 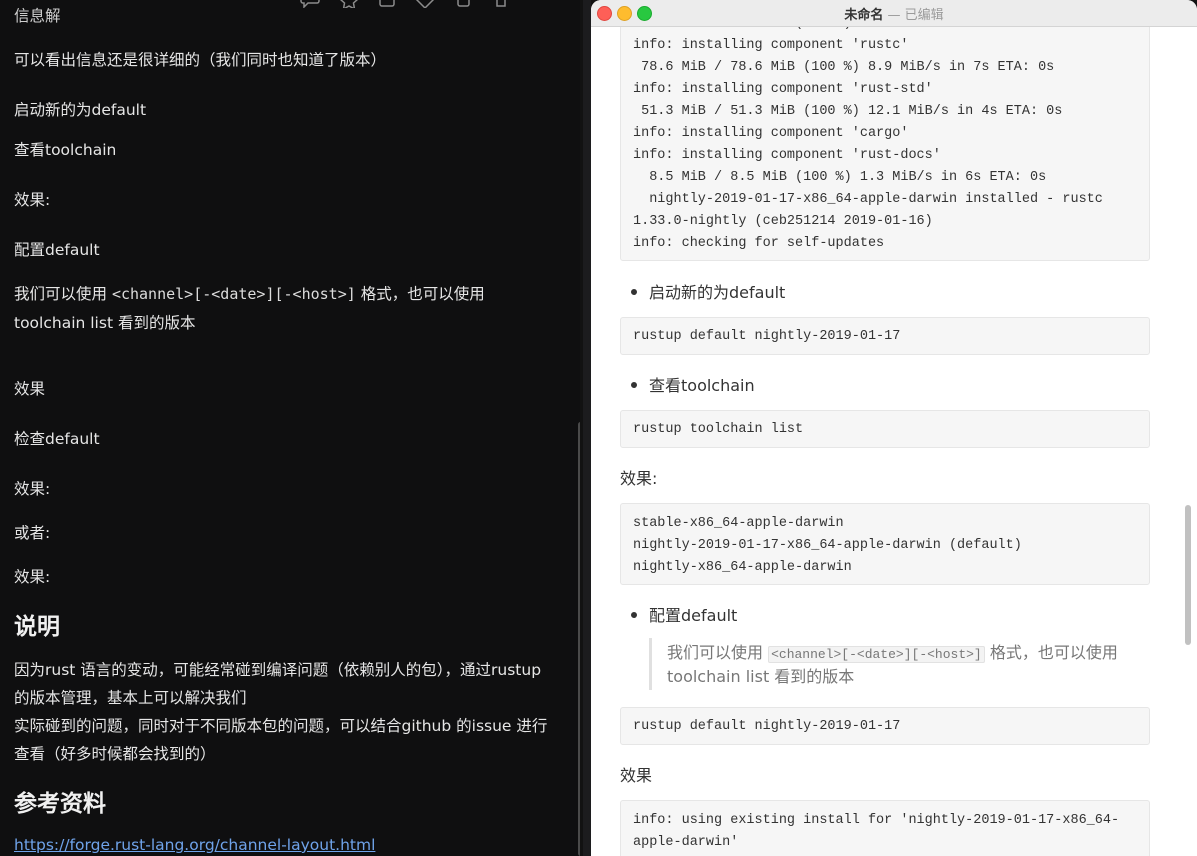 I want to click on code-line: rustup toolchain list, so click(x=718, y=429).